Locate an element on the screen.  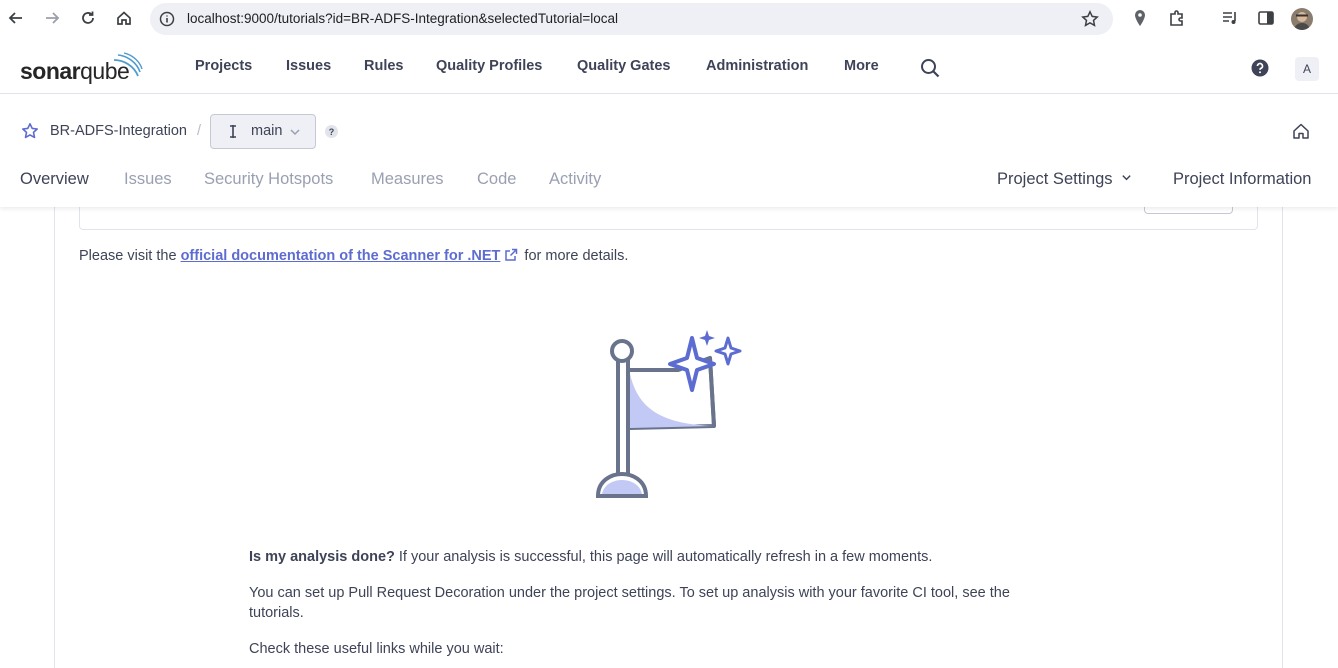
tab-overview: Overview is located at coordinates (54, 179).